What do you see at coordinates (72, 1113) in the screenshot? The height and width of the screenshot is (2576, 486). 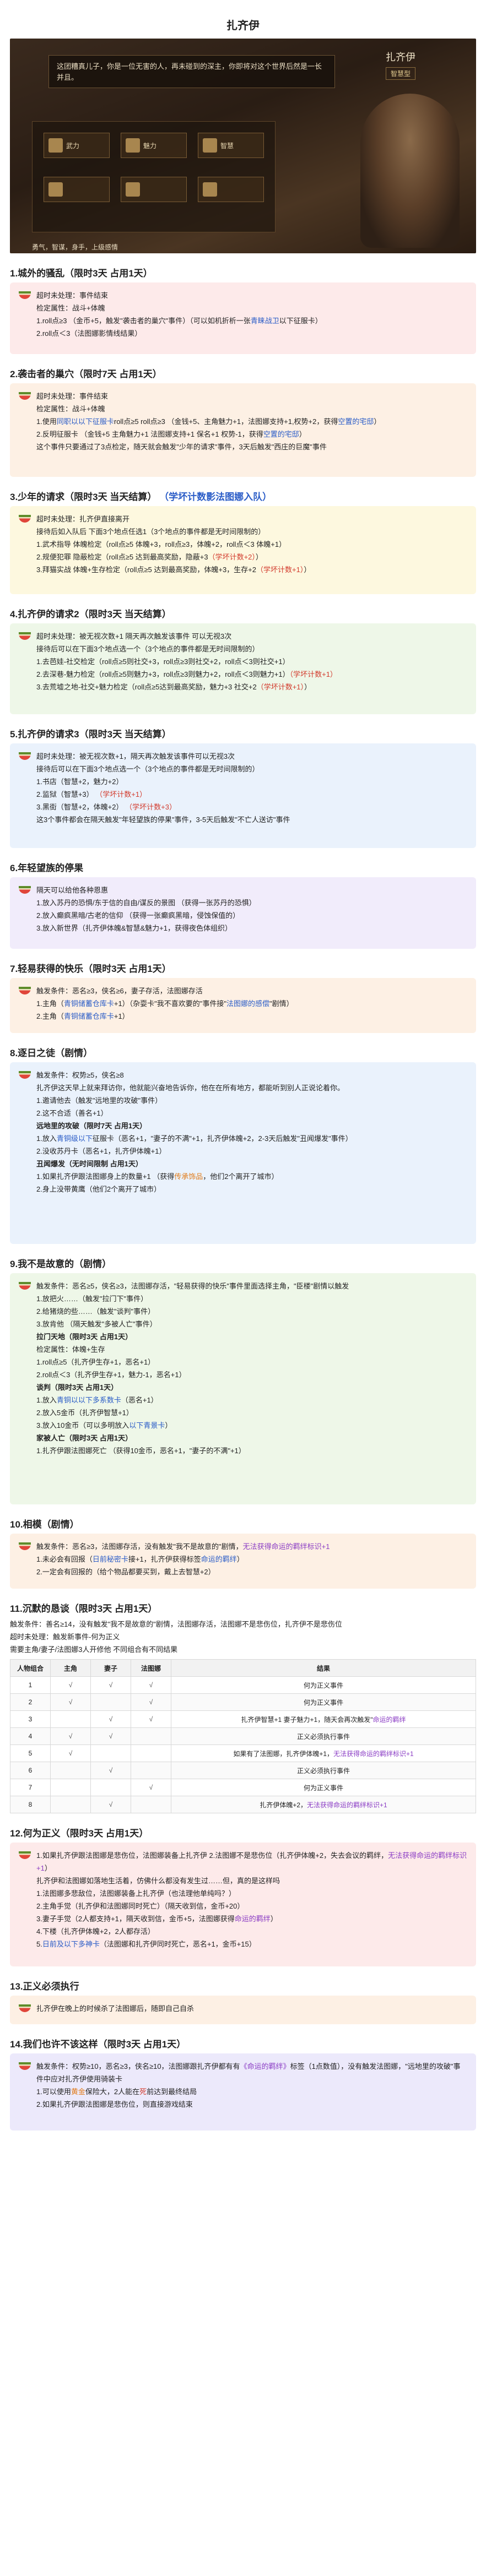 I see `text-line: 2.这不合适（善名+1）` at bounding box center [72, 1113].